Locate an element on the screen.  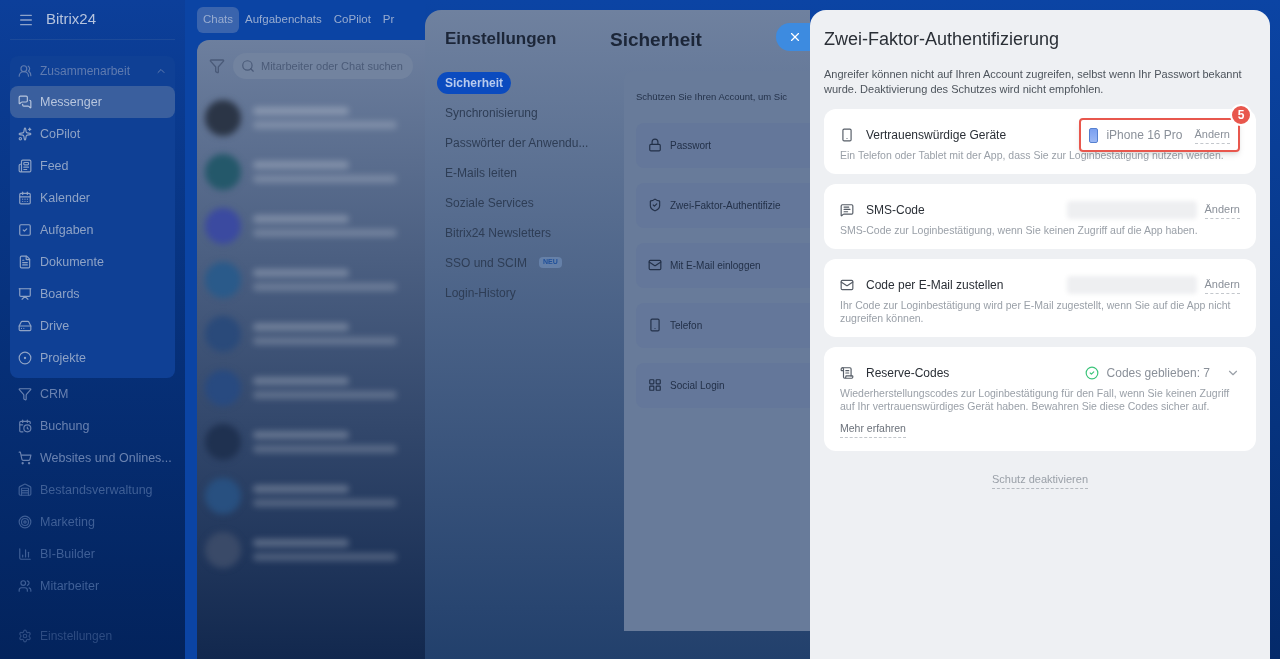
chat-tab: CoPilot is located at coordinates (352, 20).